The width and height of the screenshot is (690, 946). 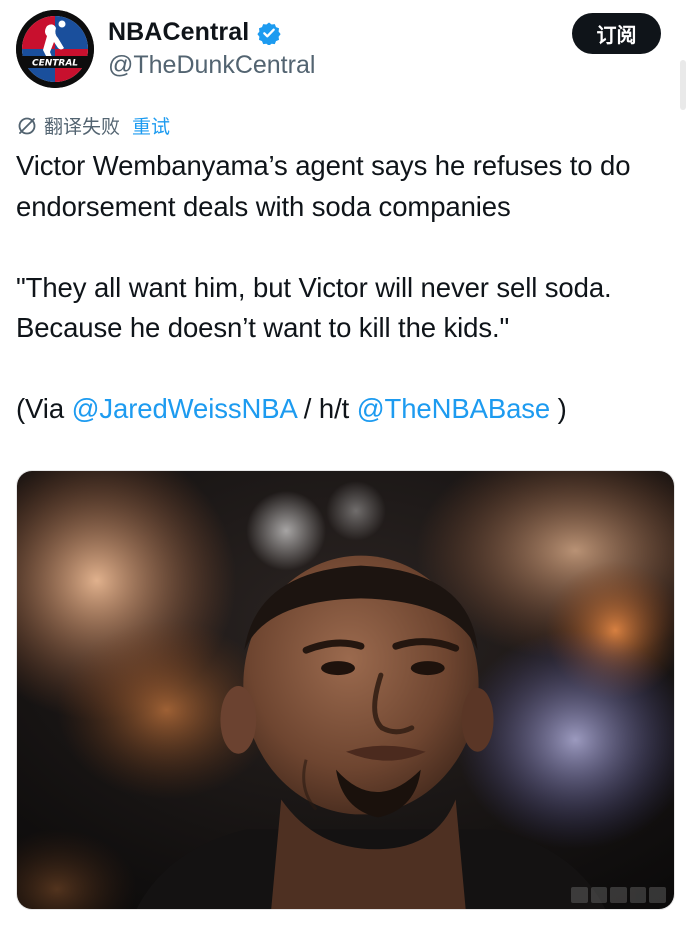 I want to click on verified-badge-icon, so click(x=269, y=33).